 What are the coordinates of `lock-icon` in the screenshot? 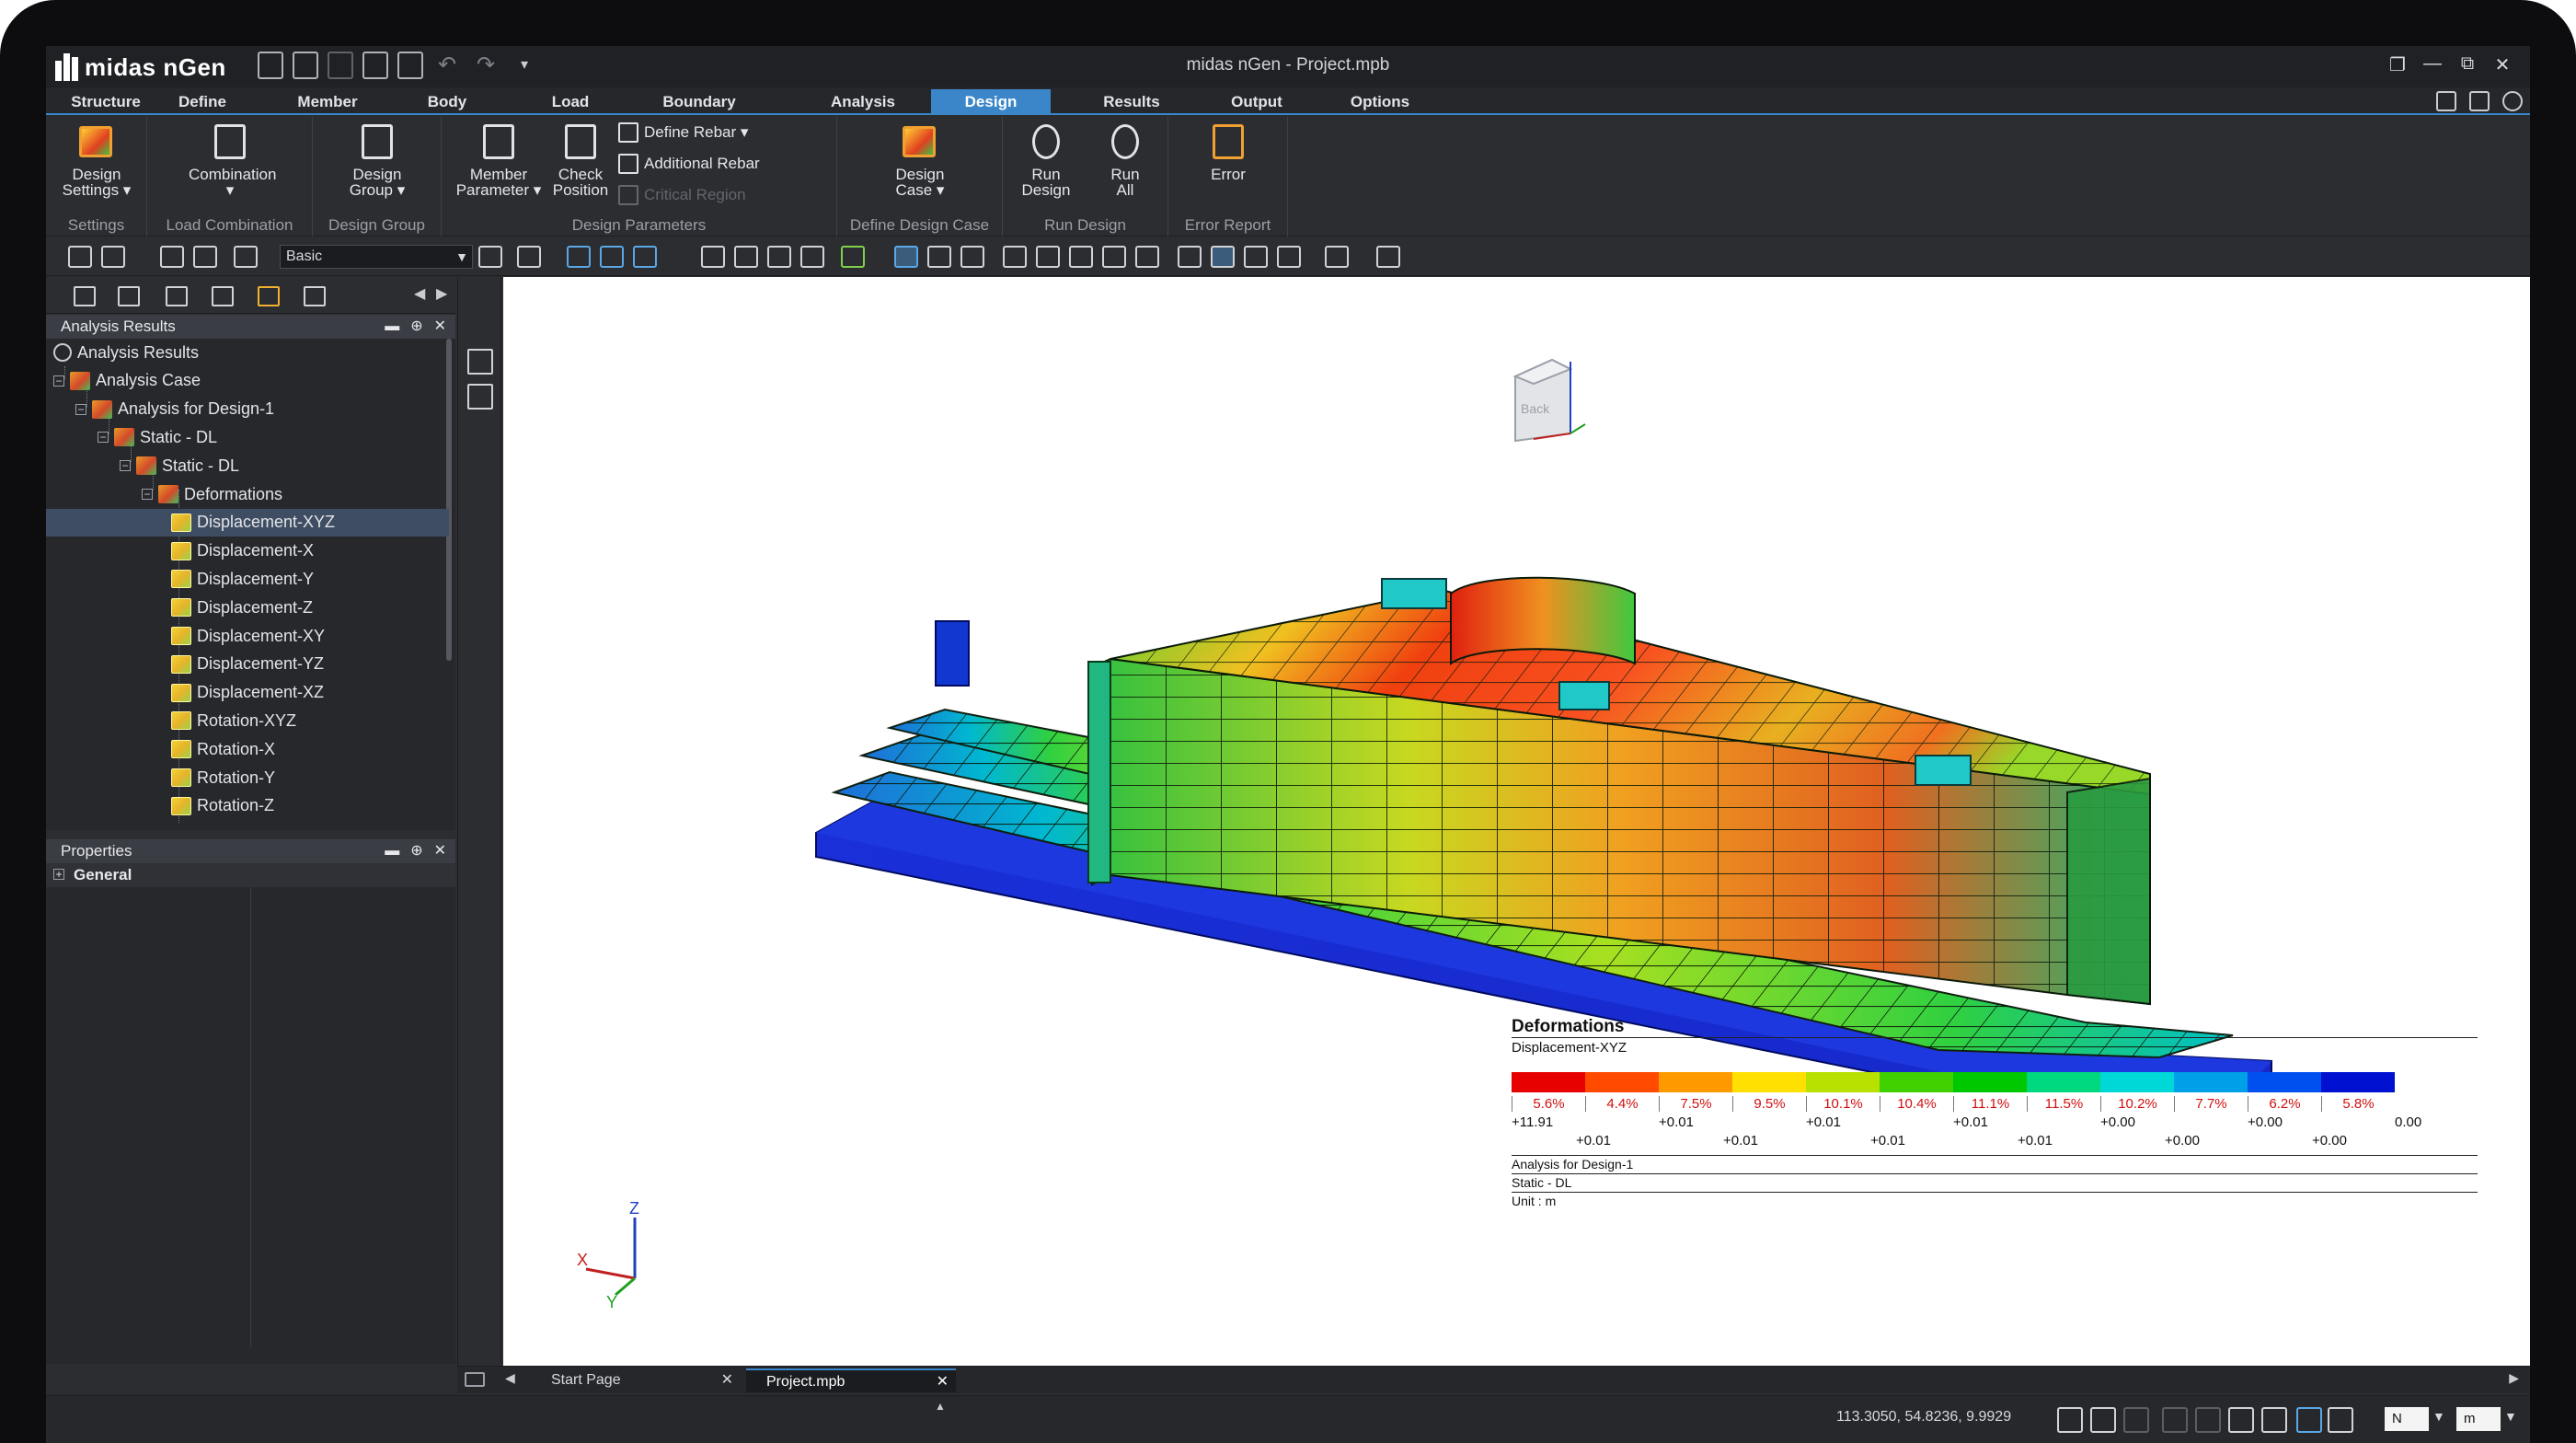 It's located at (80, 257).